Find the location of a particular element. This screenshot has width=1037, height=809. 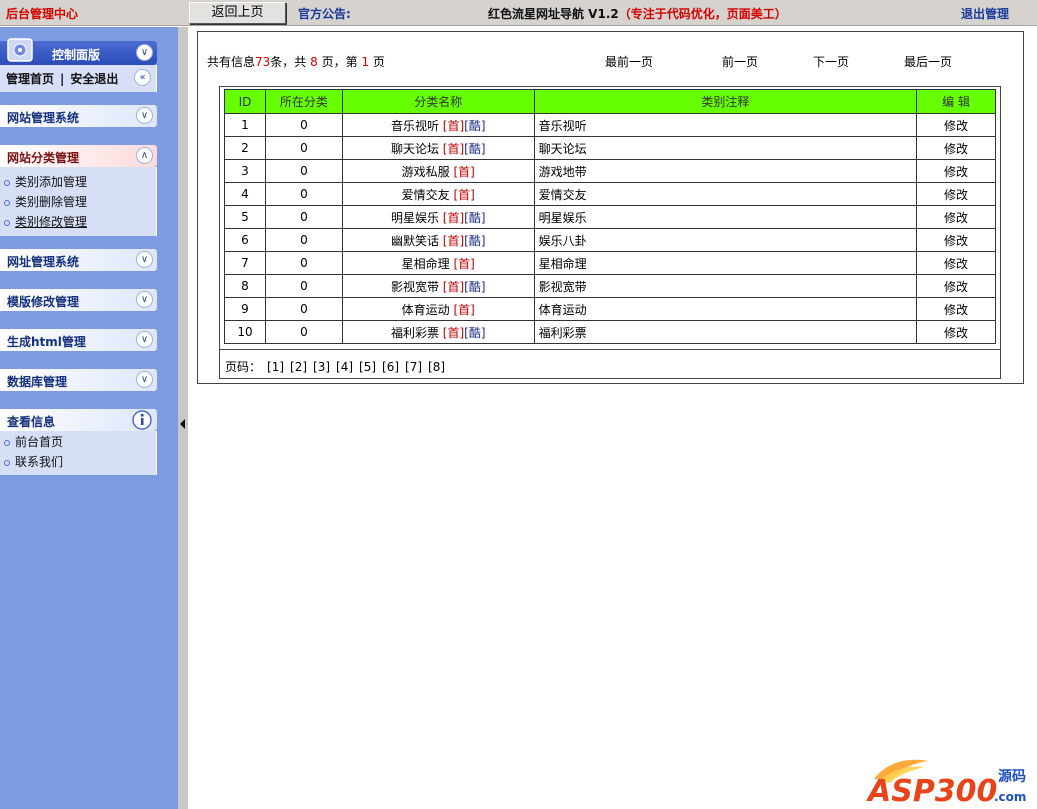

cell-category-note: 游戏地带 is located at coordinates (725, 171).